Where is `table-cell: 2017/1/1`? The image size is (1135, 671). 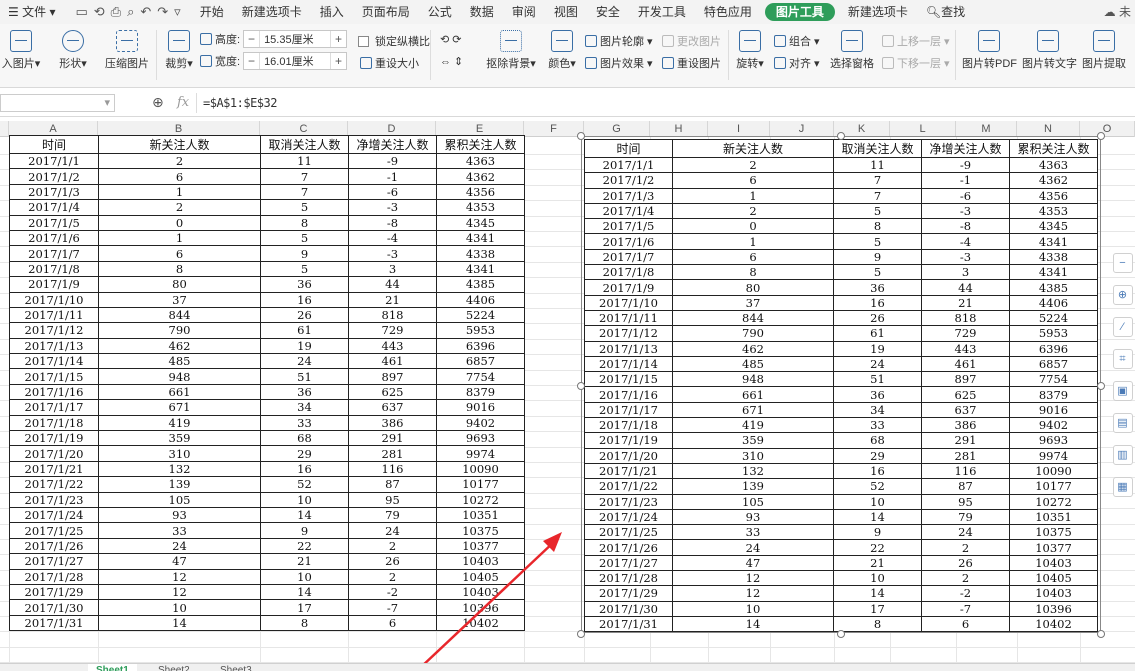
table-cell: 2017/1/1 is located at coordinates (628, 165).